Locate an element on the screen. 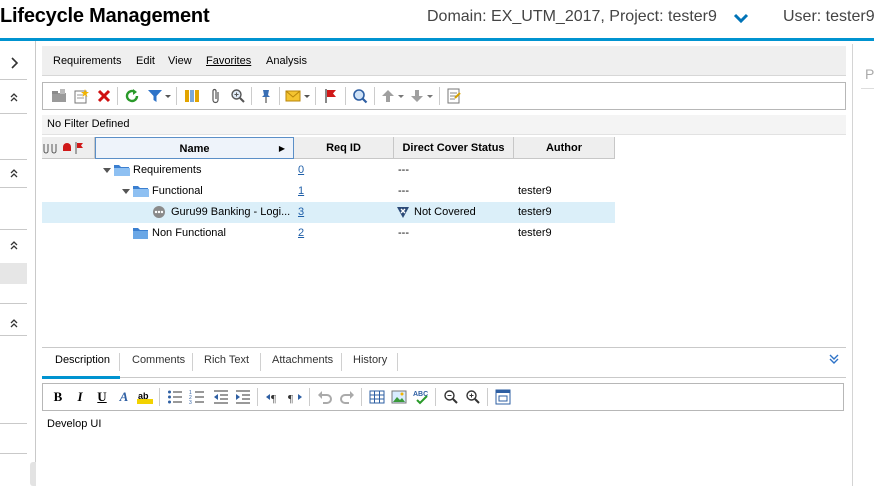  row-name: Functional is located at coordinates (177, 191).